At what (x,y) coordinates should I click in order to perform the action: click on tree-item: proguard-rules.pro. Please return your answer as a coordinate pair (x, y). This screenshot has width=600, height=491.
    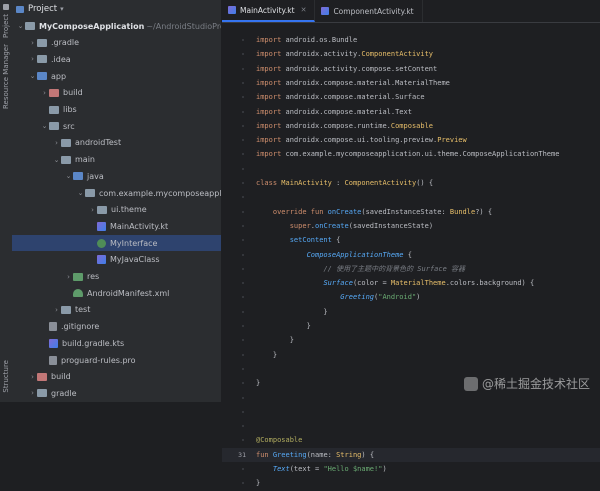
    Looking at the image, I should click on (116, 360).